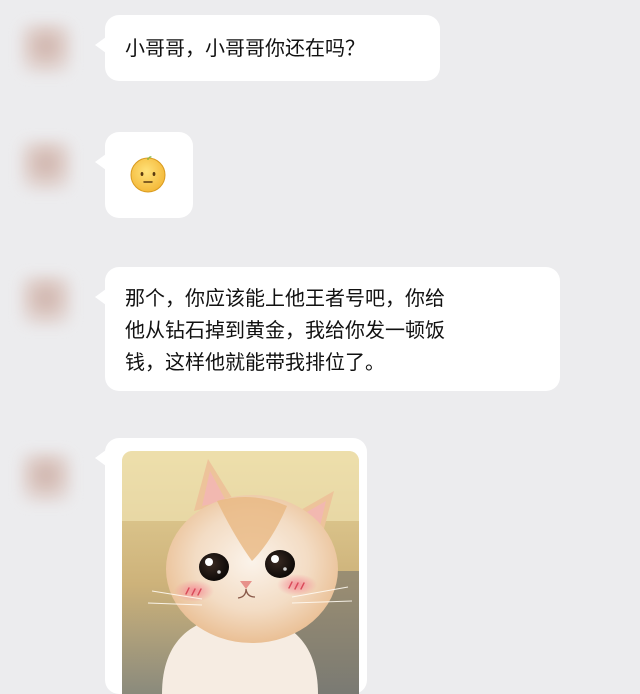 This screenshot has width=640, height=694. Describe the element at coordinates (255, 362) in the screenshot. I see `message-text-line: 钱，这样他就能带我排位了。` at that location.